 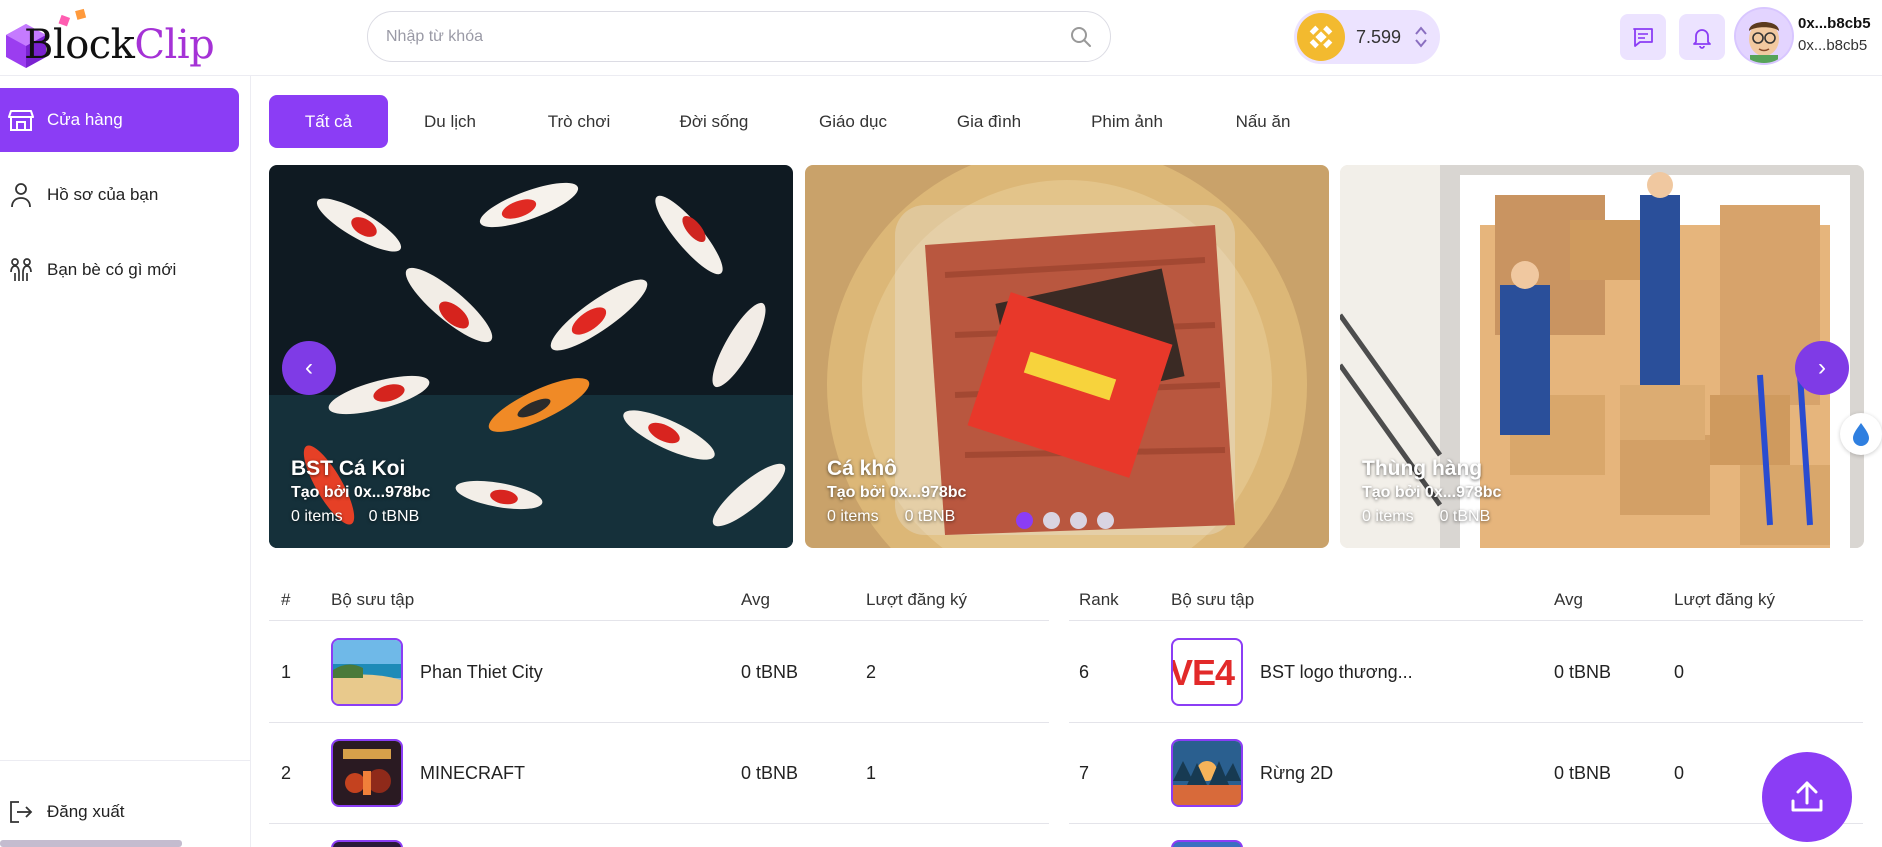 What do you see at coordinates (86, 811) in the screenshot?
I see `logout-label: Đăng xuất` at bounding box center [86, 811].